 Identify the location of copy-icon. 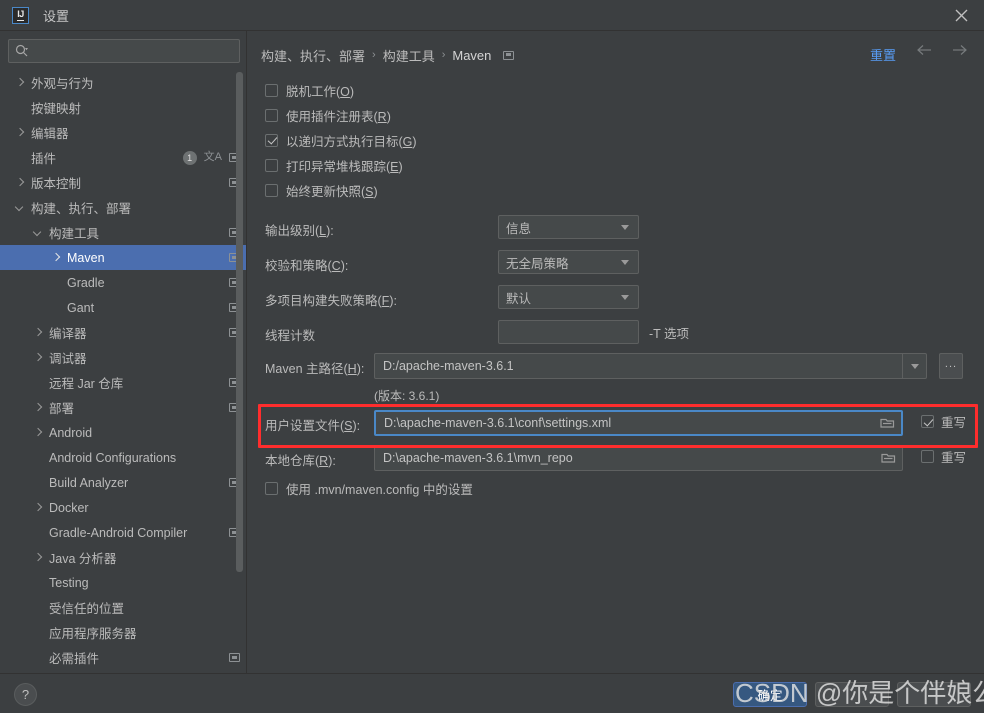
(509, 55).